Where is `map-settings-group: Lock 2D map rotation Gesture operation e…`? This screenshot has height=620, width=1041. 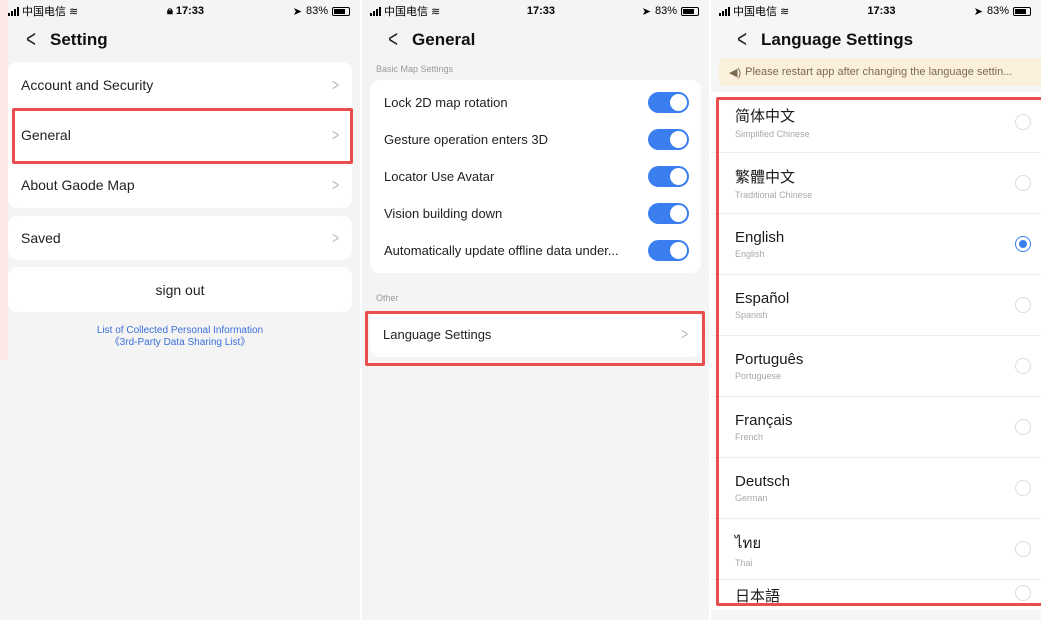
map-settings-group: Lock 2D map rotation Gesture operation e… is located at coordinates (535, 176).